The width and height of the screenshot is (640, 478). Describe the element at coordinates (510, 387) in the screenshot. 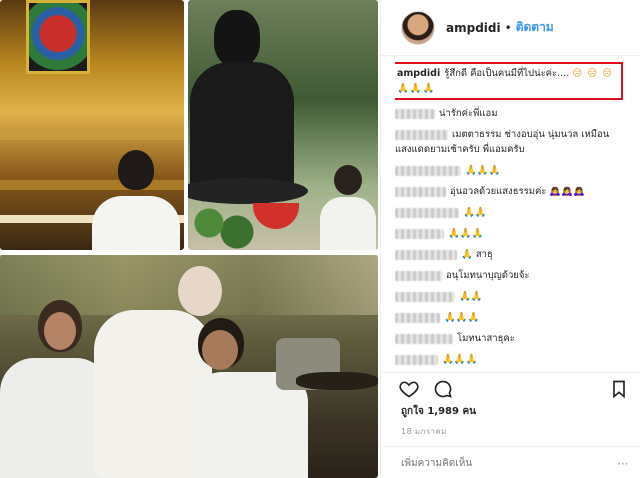

I see `action-bar` at that location.